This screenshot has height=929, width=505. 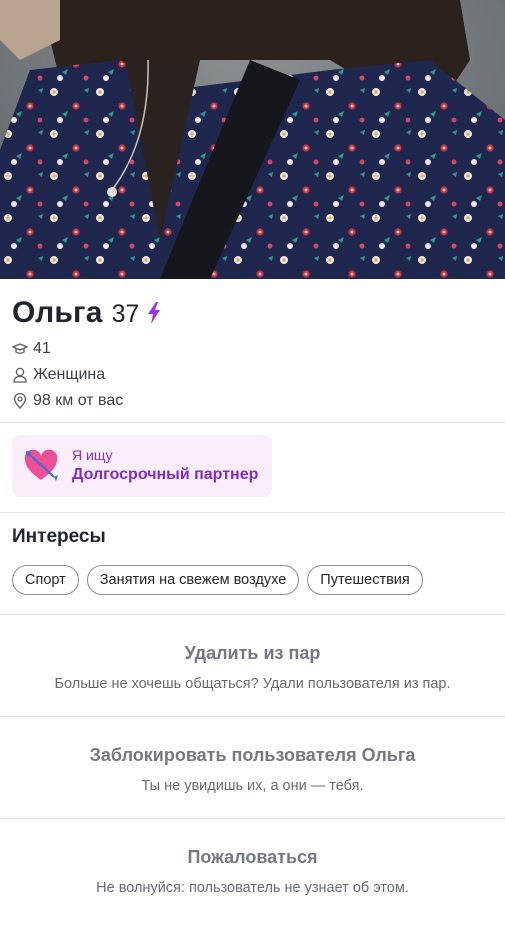 What do you see at coordinates (92, 455) in the screenshot?
I see `looking-for-label: Я ищу` at bounding box center [92, 455].